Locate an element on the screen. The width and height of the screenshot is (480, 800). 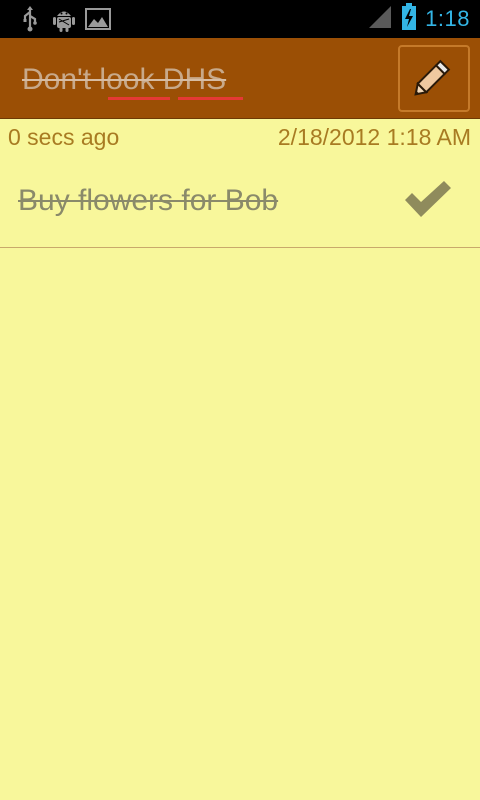
image-notification-icon is located at coordinates (98, 19).